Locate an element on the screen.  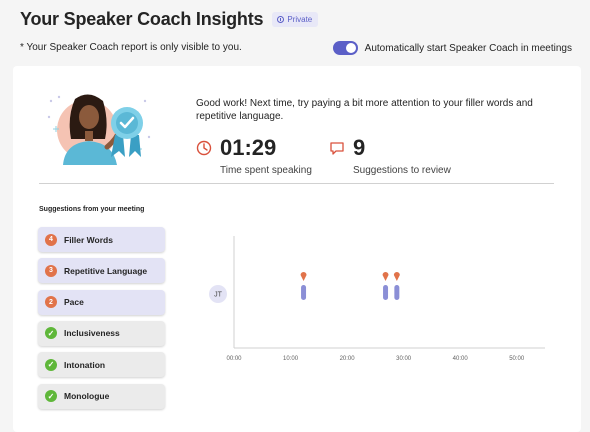
x-tick-label: 50:00 is located at coordinates (517, 359).